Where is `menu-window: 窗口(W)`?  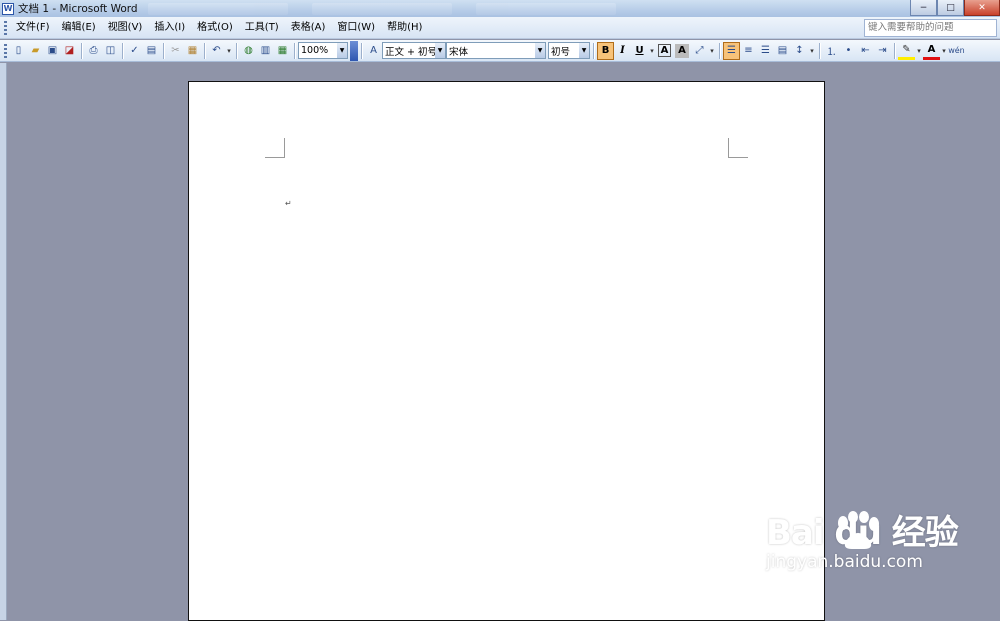 menu-window: 窗口(W) is located at coordinates (356, 28).